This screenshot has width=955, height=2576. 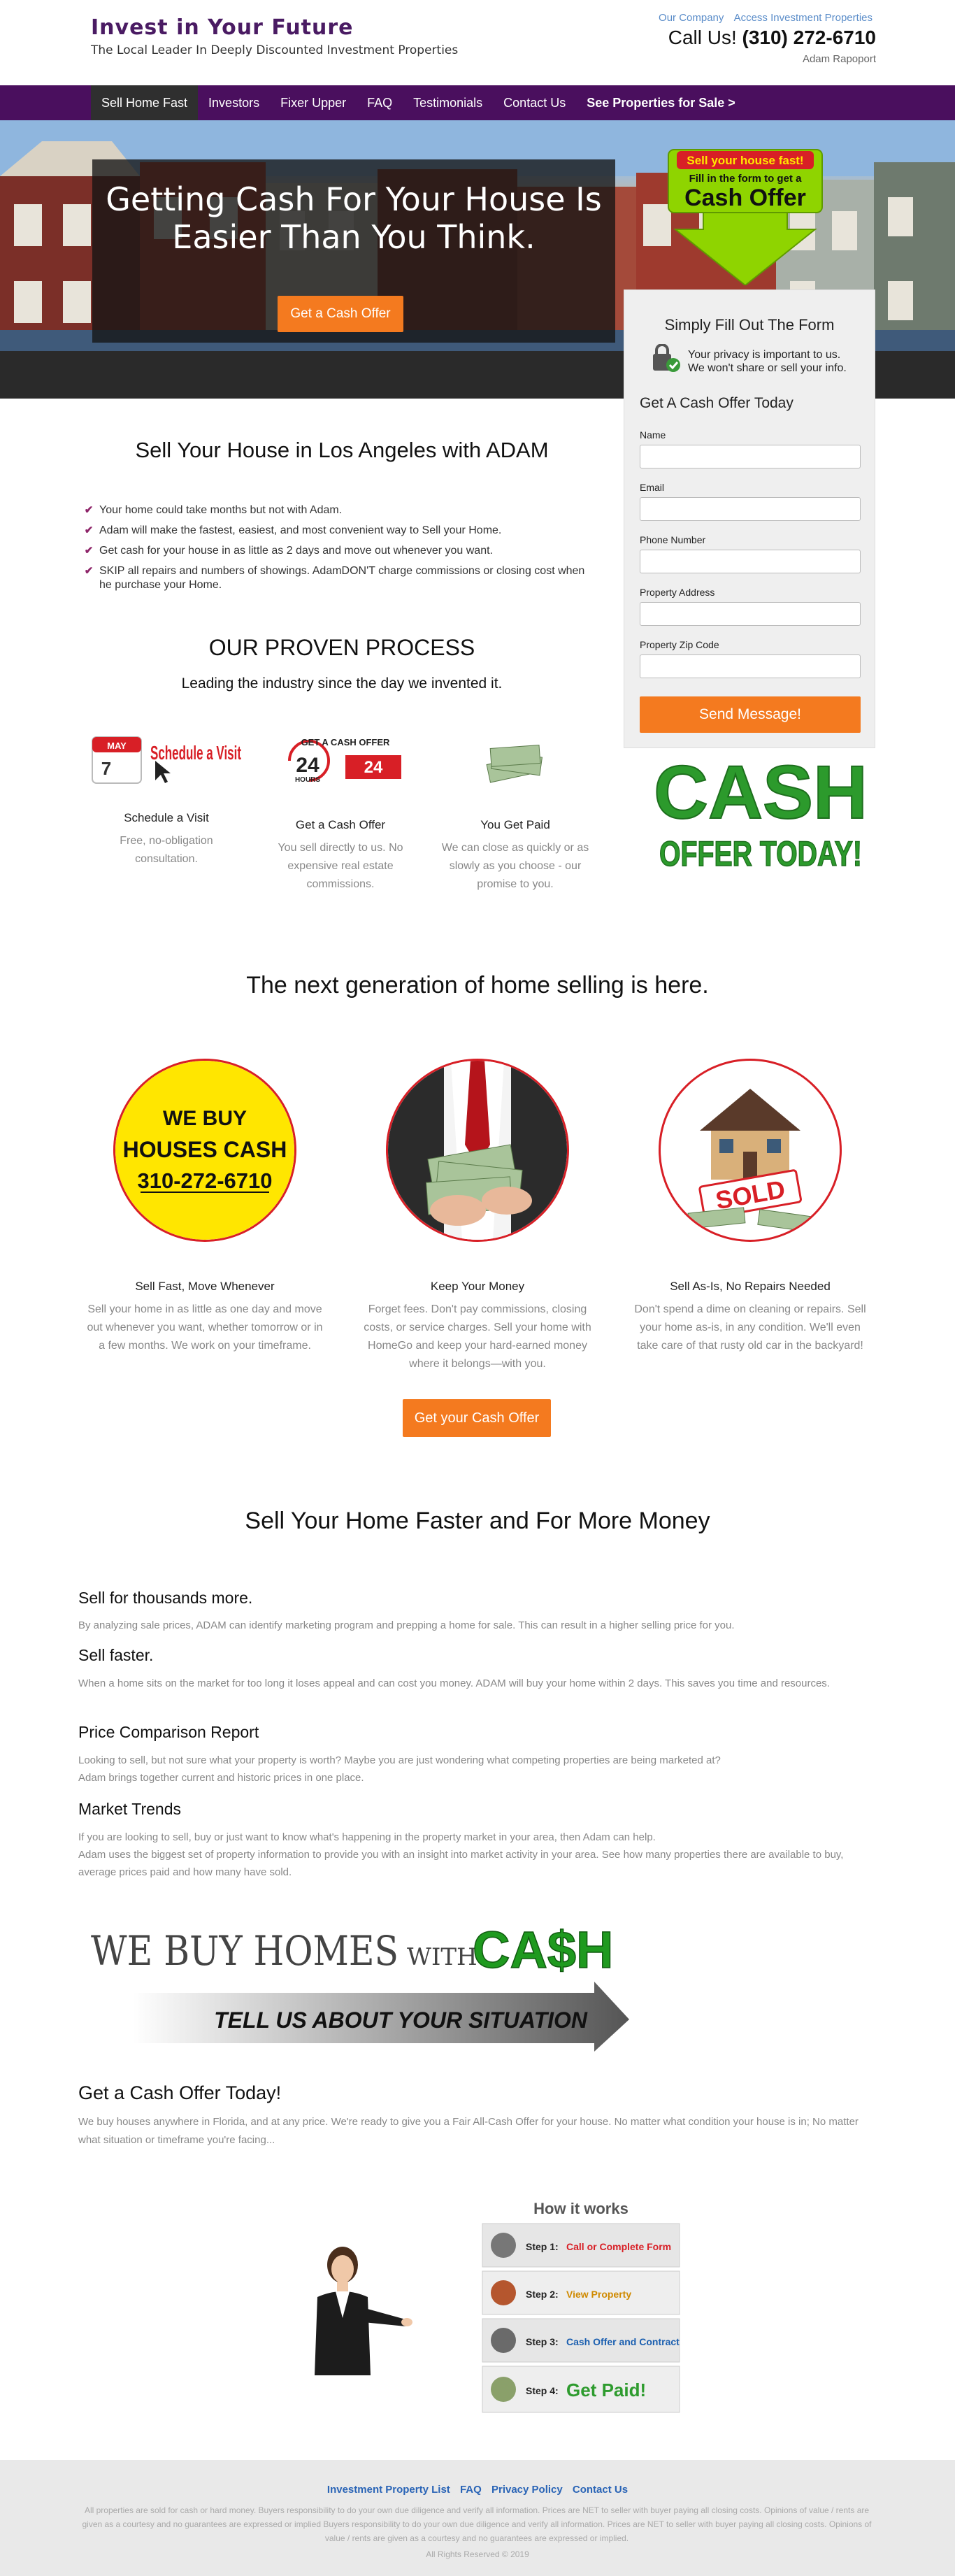 I want to click on faster-title: Sell Your Home Faster and For More Money, so click(x=477, y=1521).